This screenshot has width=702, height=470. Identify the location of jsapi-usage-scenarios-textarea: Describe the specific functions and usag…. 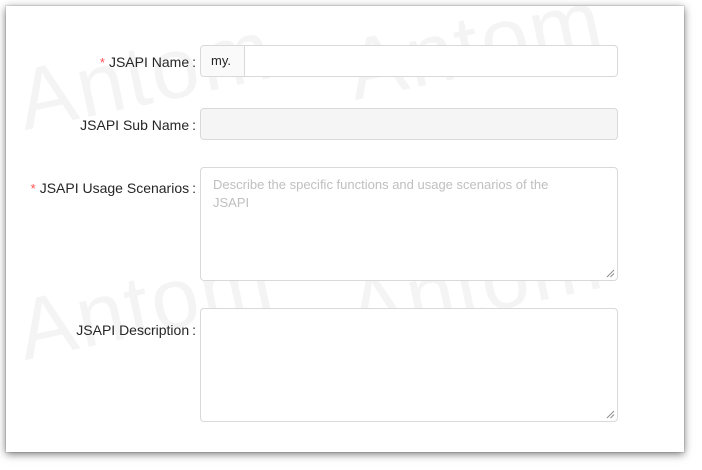
(409, 224).